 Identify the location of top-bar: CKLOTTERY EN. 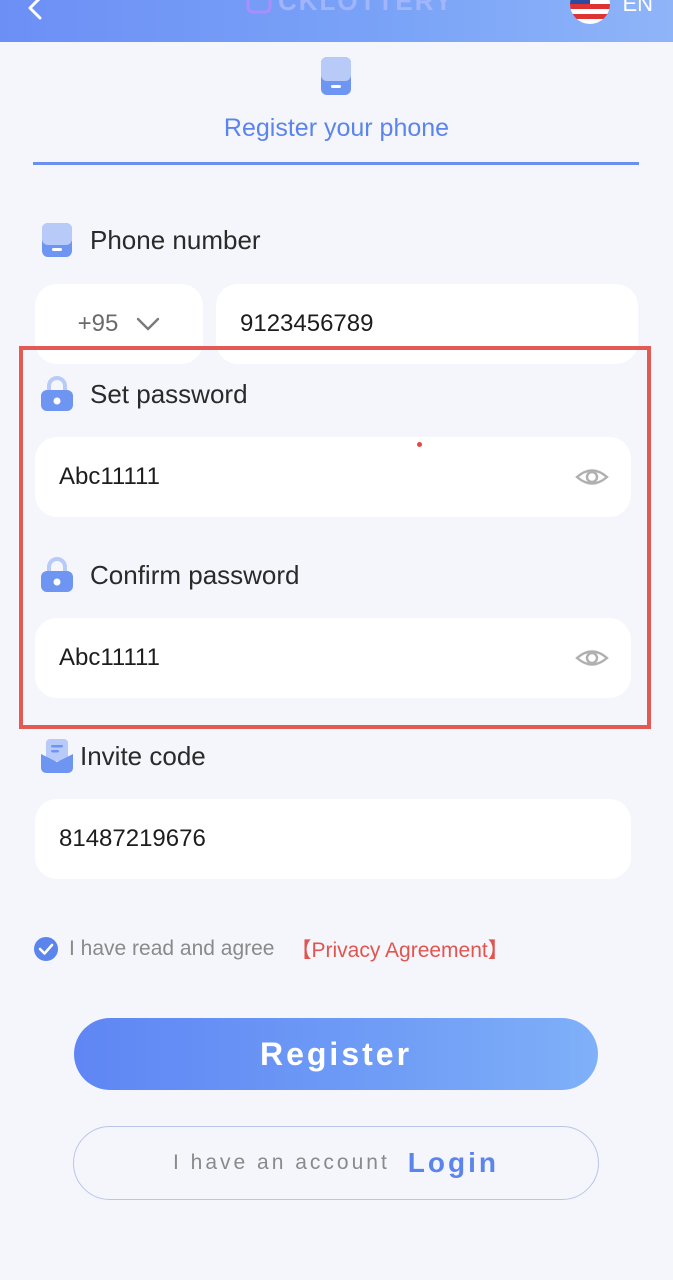
(336, 21).